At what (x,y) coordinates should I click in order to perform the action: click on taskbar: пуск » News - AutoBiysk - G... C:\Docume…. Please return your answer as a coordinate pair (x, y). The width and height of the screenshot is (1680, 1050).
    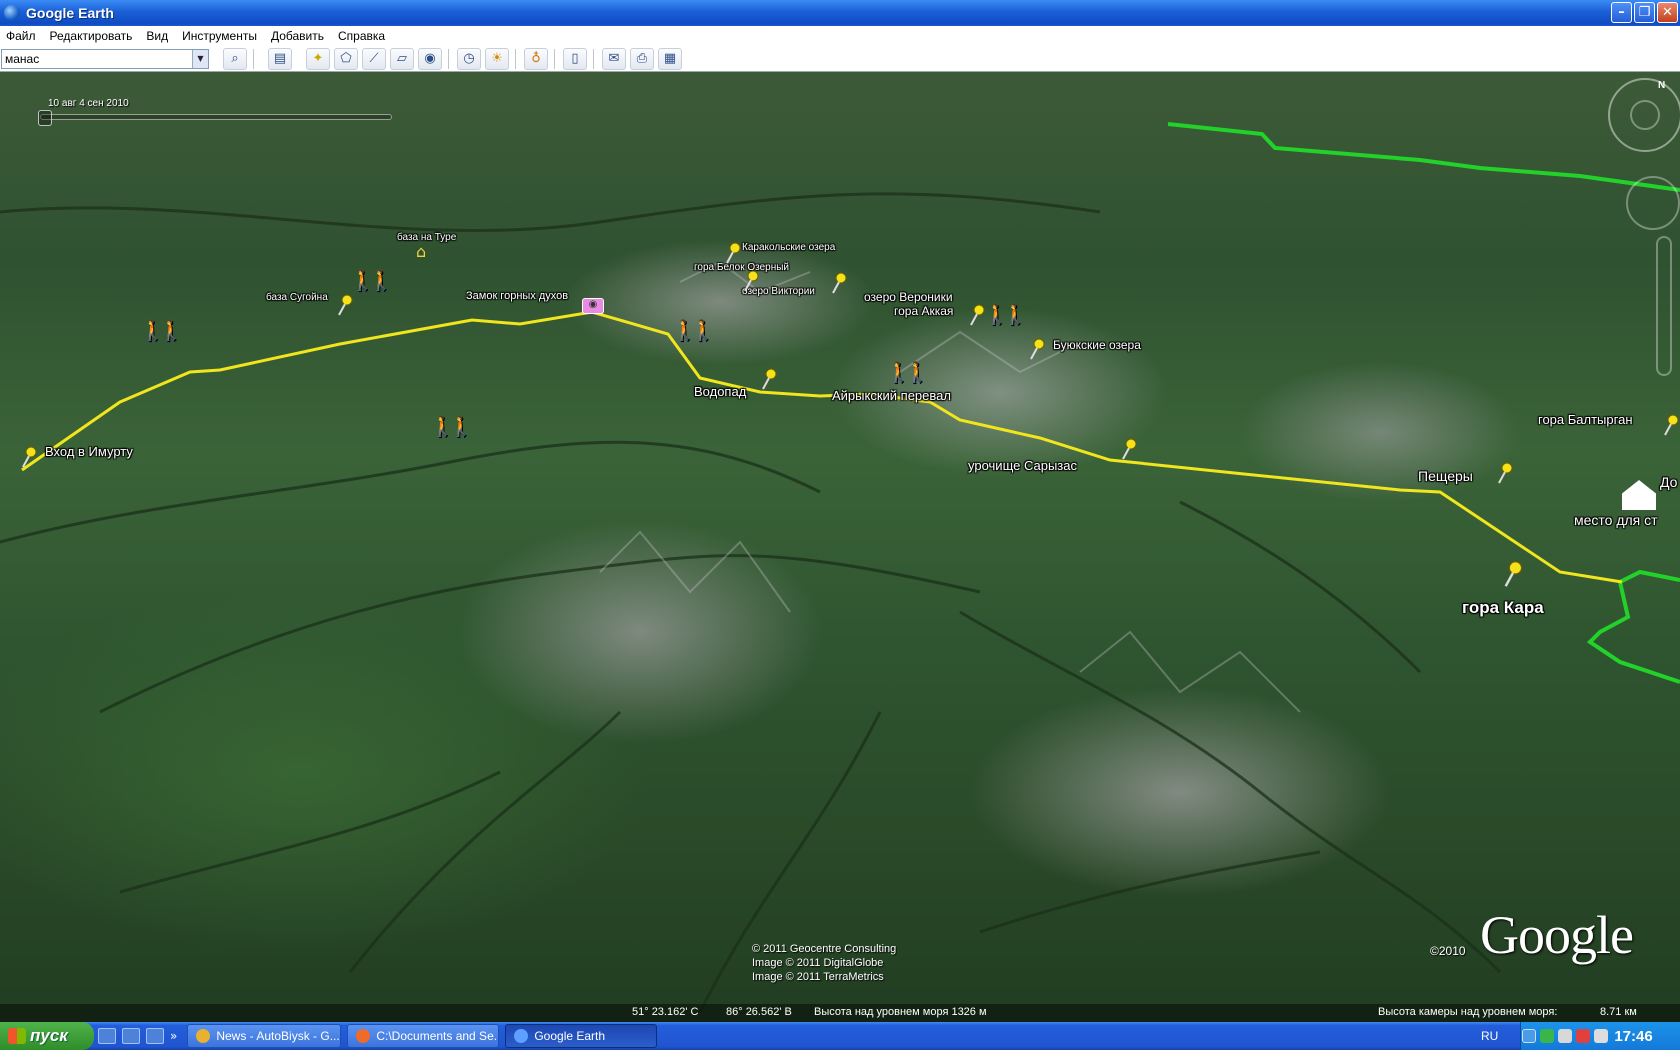
    Looking at the image, I should click on (840, 1036).